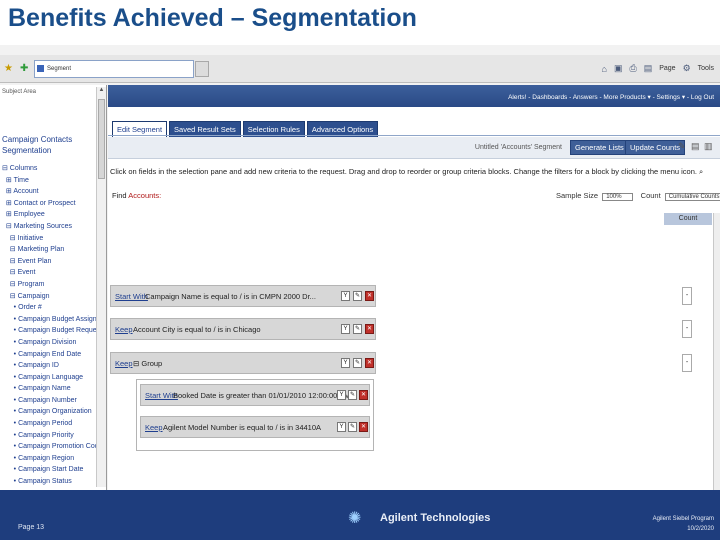 This screenshot has width=720, height=540. Describe the element at coordinates (101, 92) in the screenshot. I see `scroll-up-icon: ▲` at that location.